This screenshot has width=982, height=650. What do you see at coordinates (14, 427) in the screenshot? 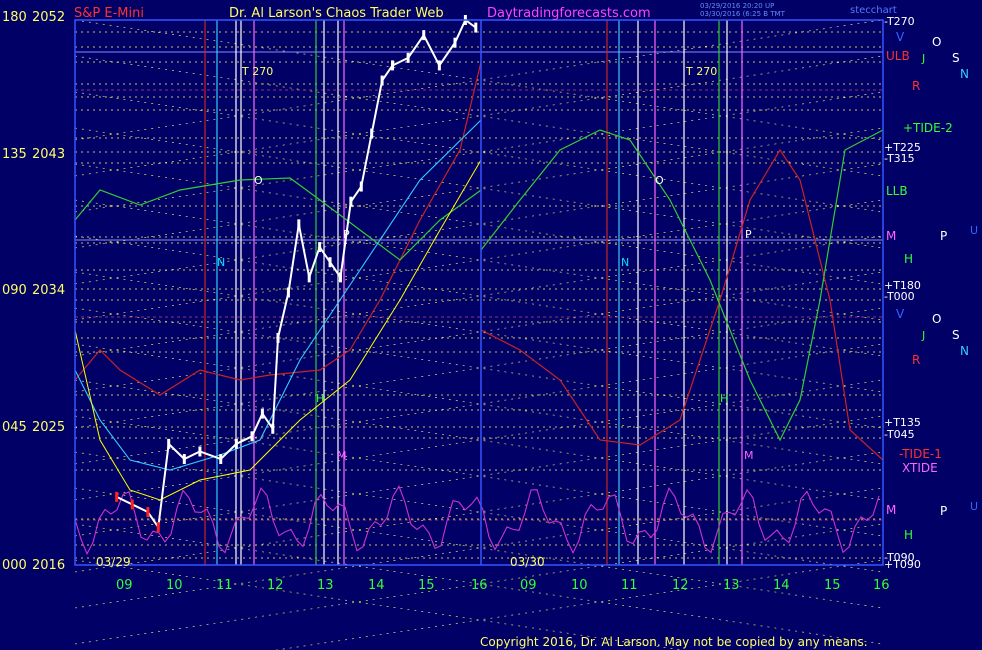
I see `y-tick-angle: 045` at bounding box center [14, 427].